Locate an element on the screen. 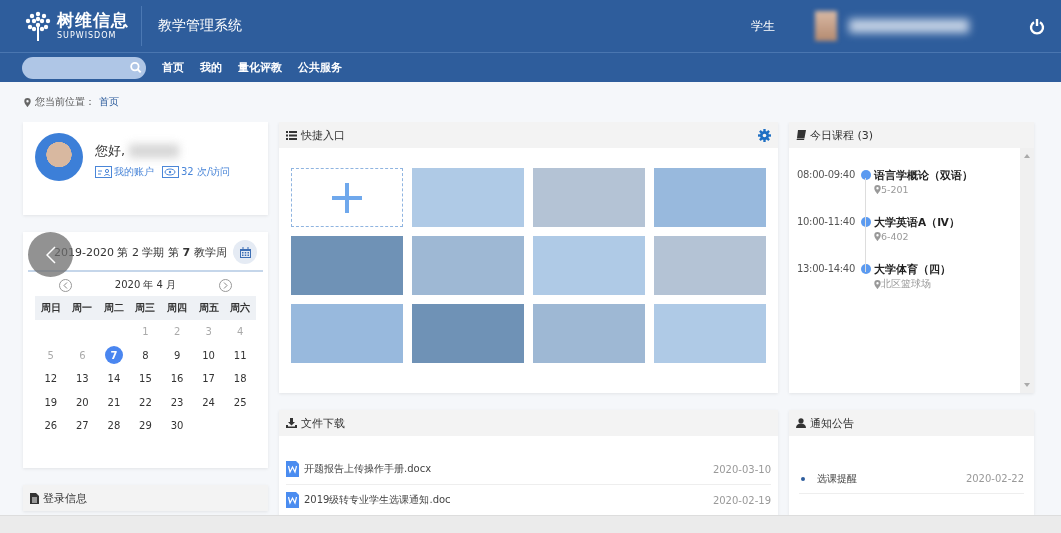 The image size is (1061, 533). calendar-day: 9 is located at coordinates (177, 355).